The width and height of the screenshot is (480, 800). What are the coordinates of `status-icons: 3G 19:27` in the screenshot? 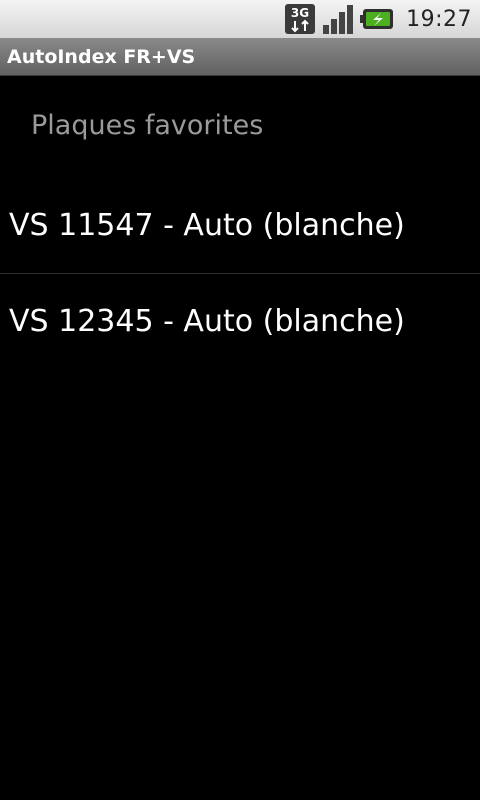 It's located at (378, 19).